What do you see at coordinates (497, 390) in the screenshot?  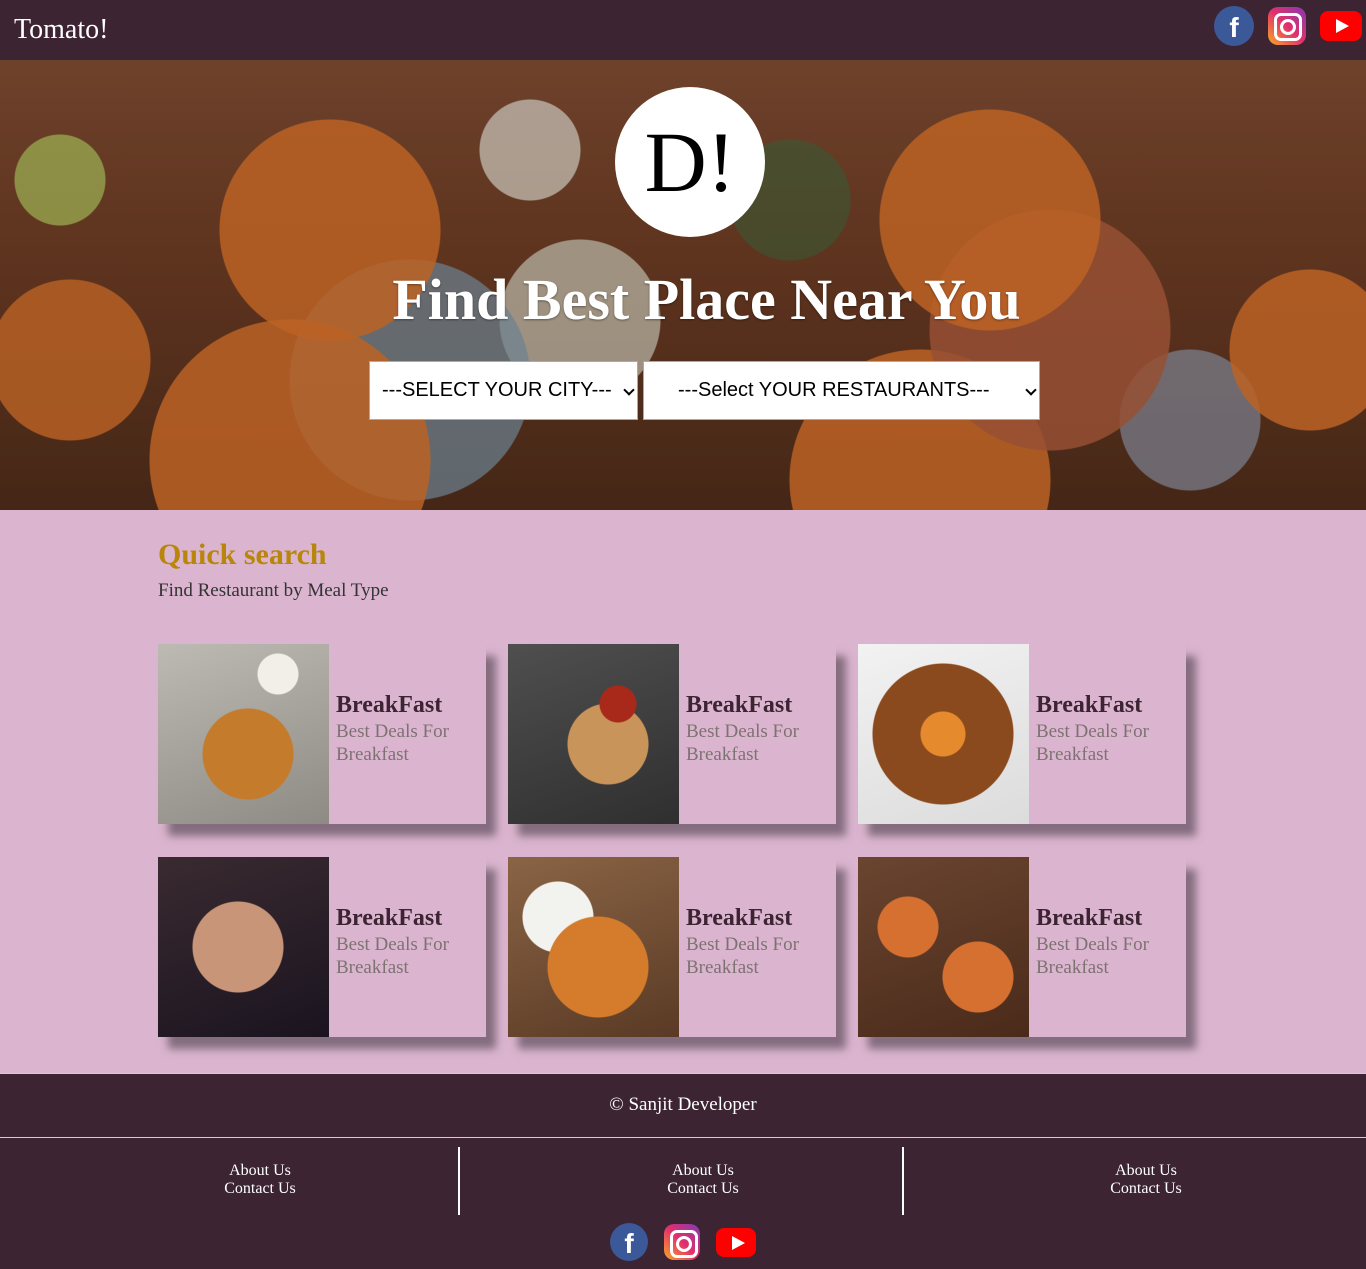 I see `city-select-value: ---SELECT YOUR CITY---` at bounding box center [497, 390].